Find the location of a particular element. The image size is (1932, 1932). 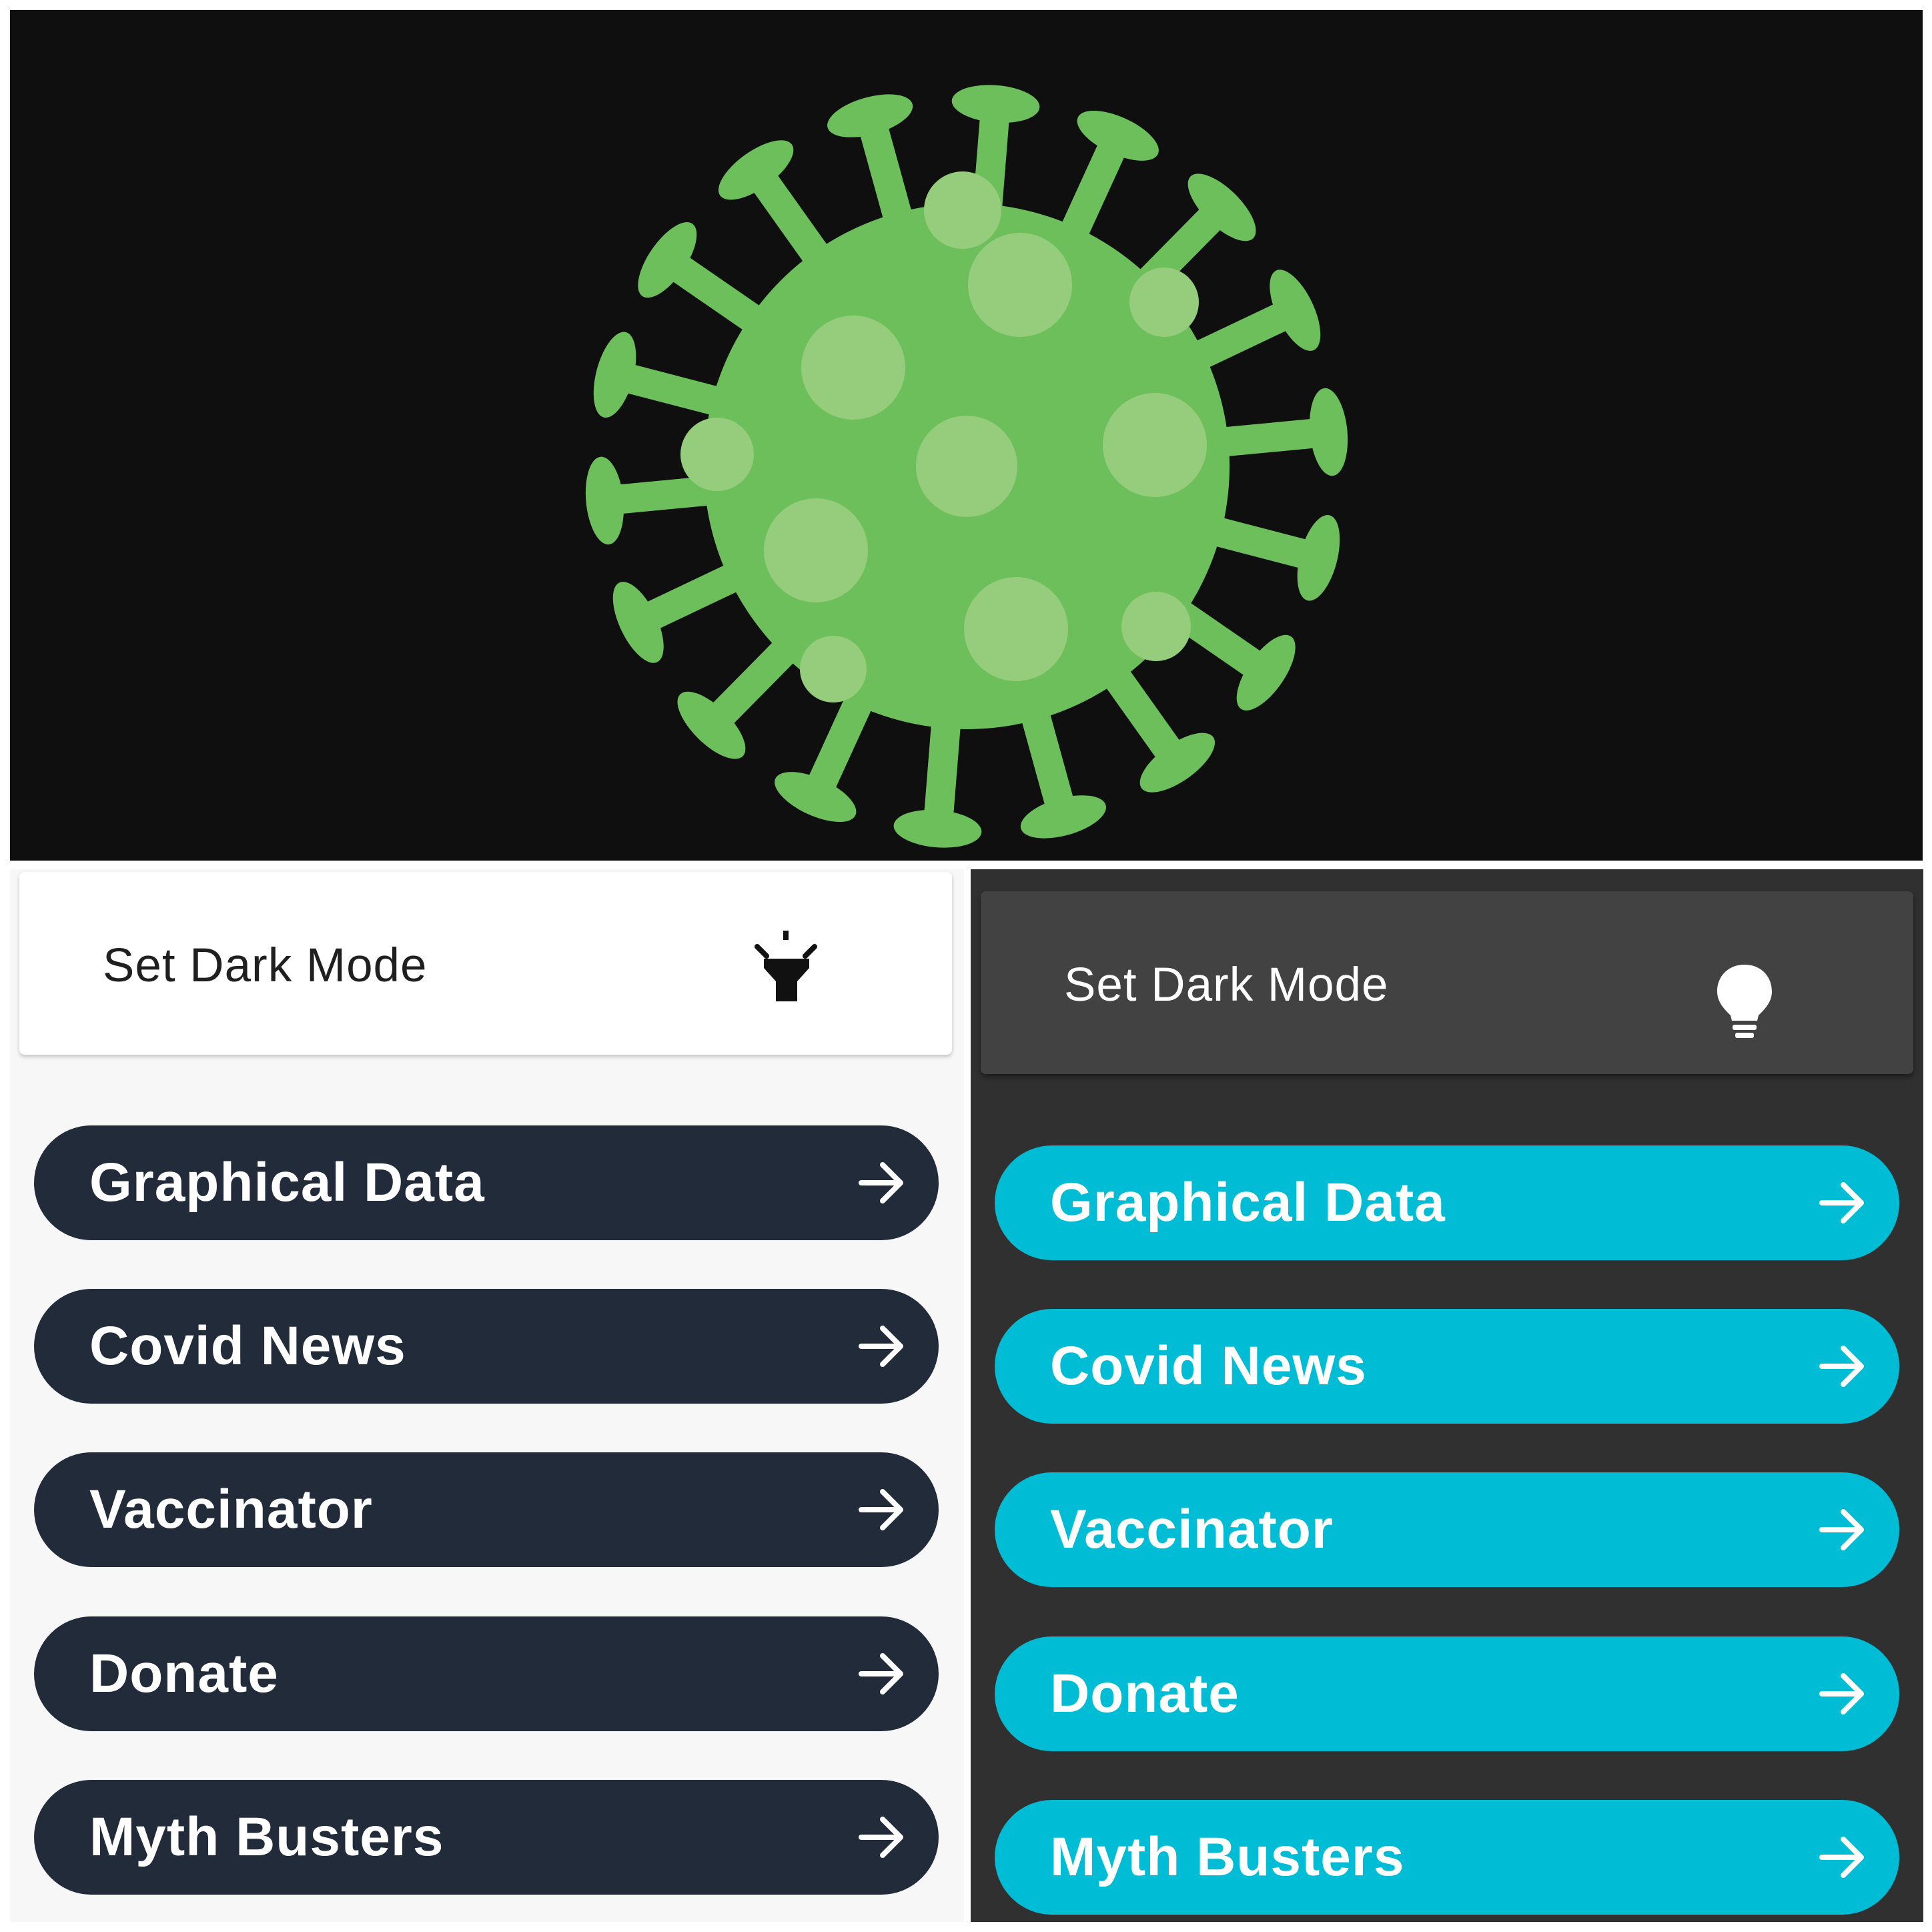

flashlight-icon is located at coordinates (786, 968).